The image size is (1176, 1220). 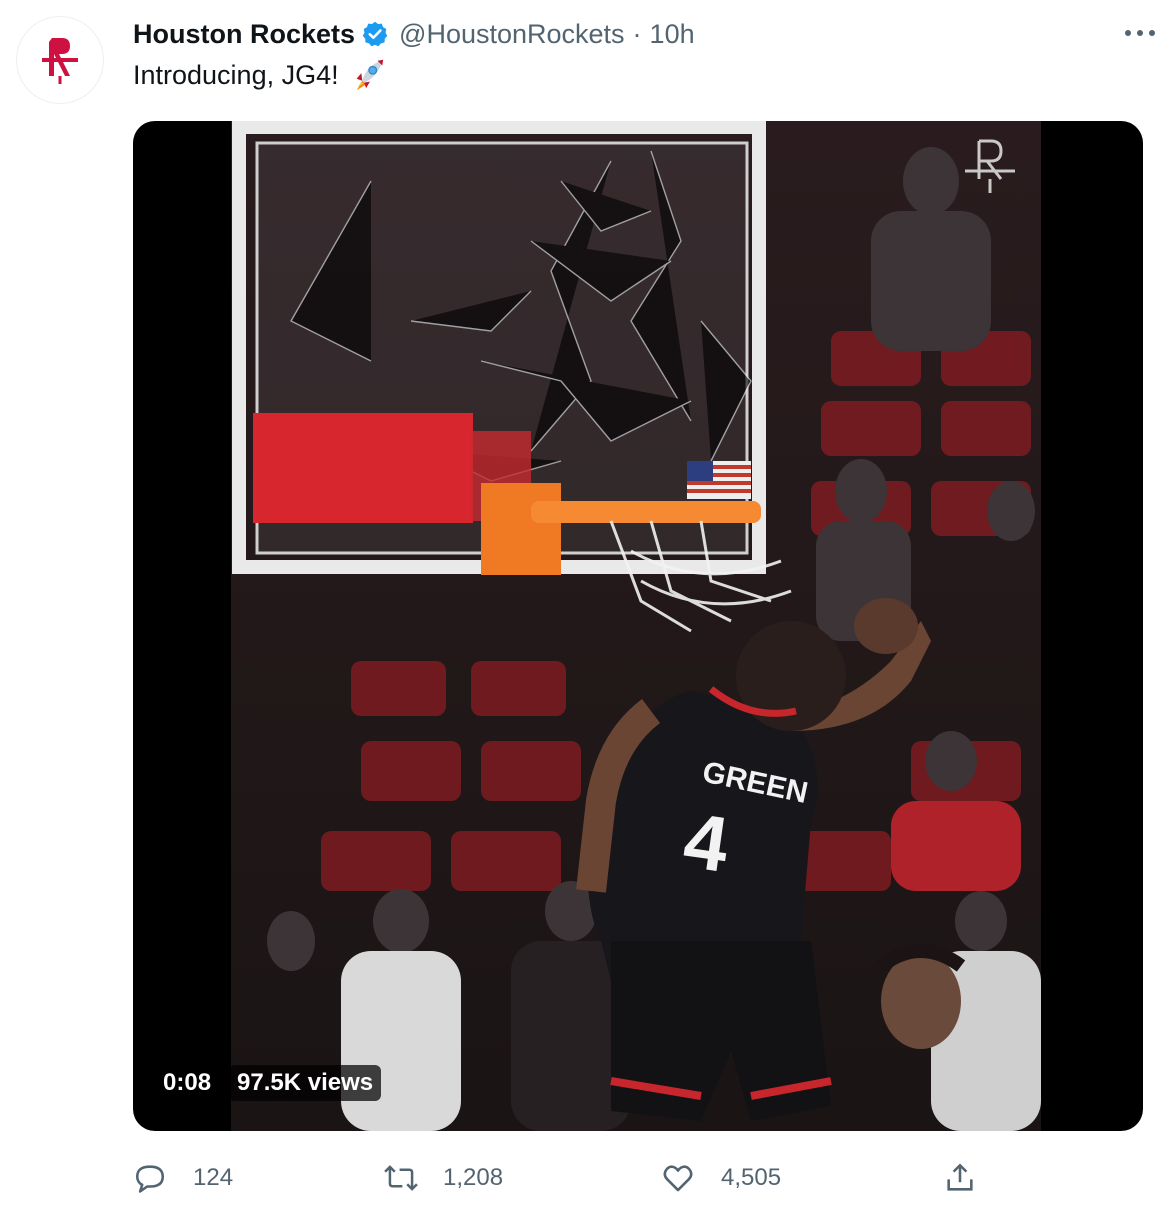 I want to click on tweet-header: Houston Rockets @HoustonRockets · 10h, so click(x=644, y=34).